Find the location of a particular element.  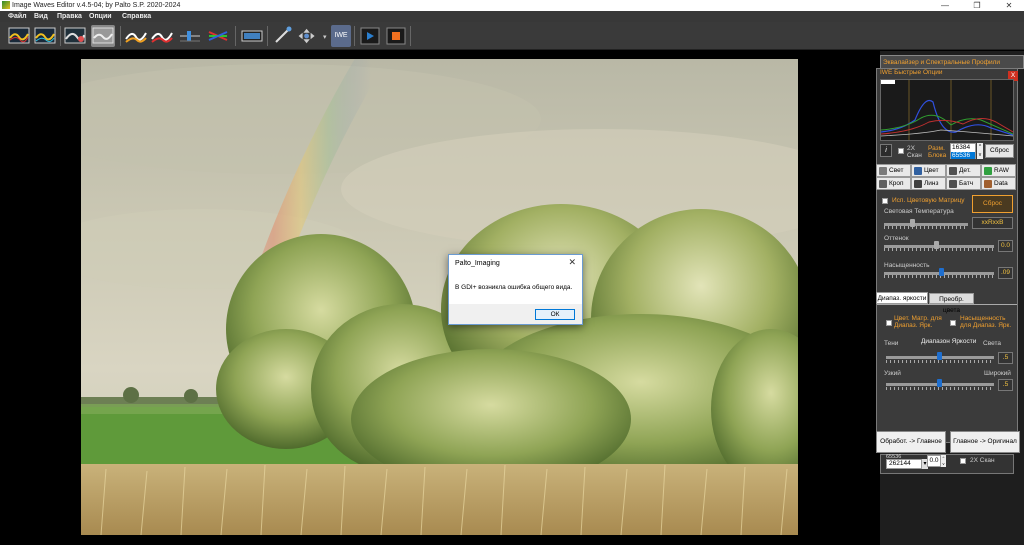

tab-color-transform: Преобр. цвета is located at coordinates (951, 303).